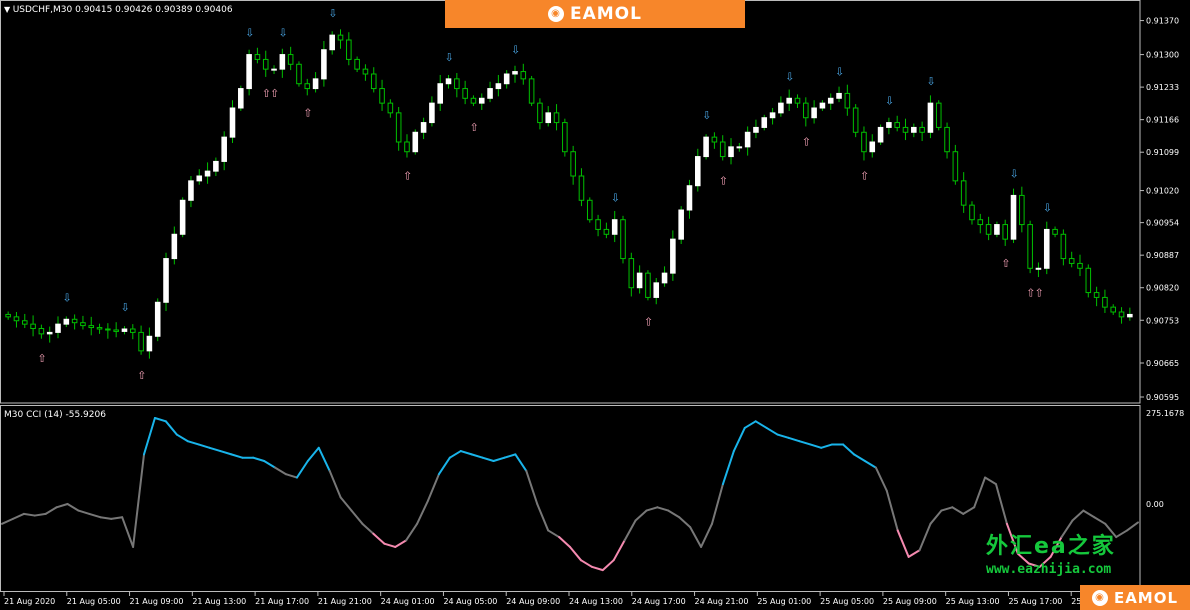 The height and width of the screenshot is (610, 1190). I want to click on time-tick-label: 24 Aug 17:00, so click(659, 601).